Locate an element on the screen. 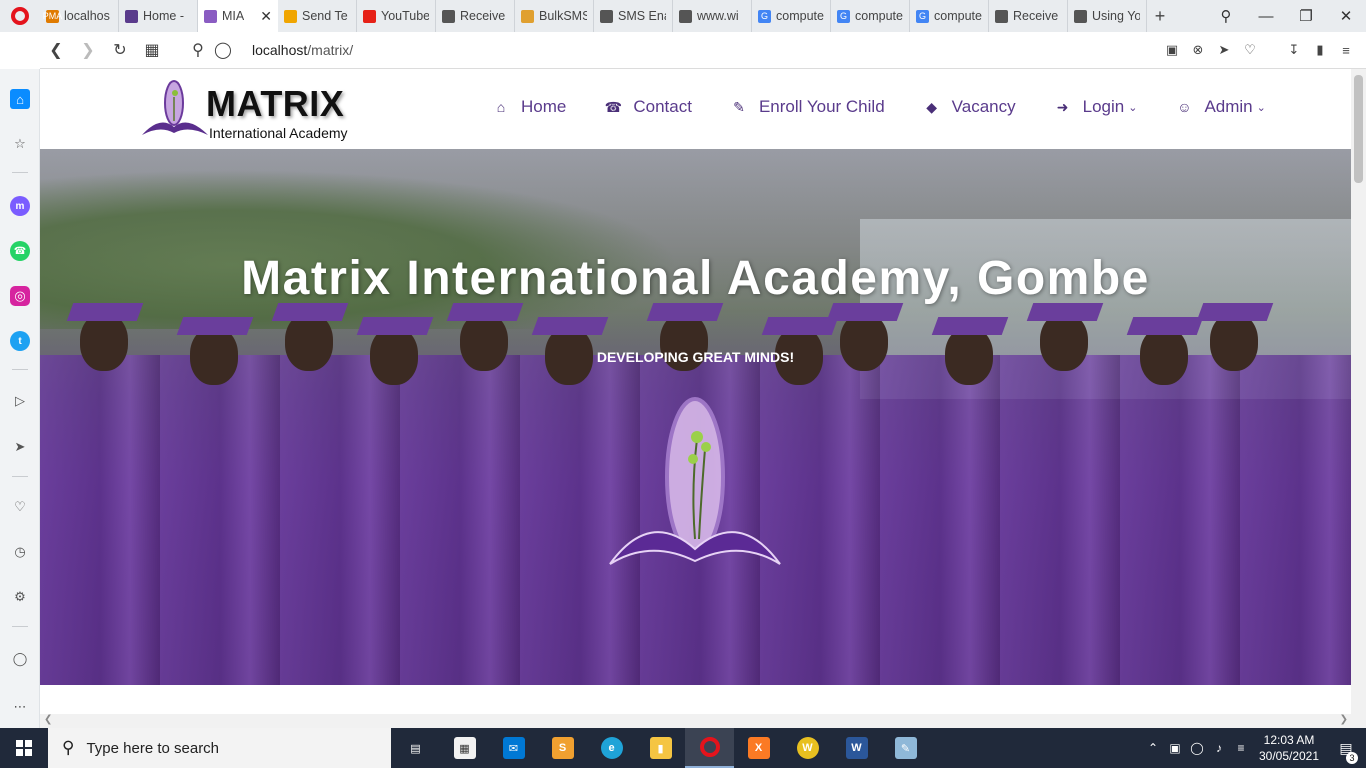  task-view-button: ▤ is located at coordinates (415, 748).